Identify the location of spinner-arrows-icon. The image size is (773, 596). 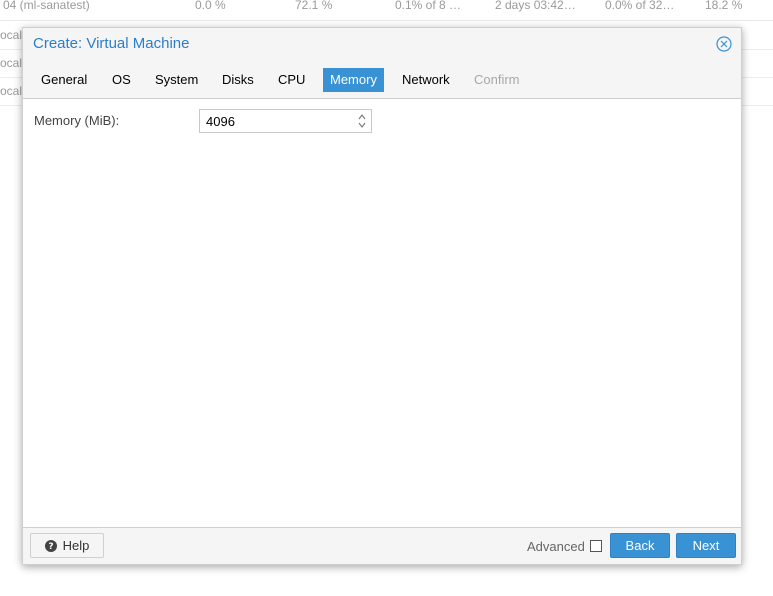
(362, 121).